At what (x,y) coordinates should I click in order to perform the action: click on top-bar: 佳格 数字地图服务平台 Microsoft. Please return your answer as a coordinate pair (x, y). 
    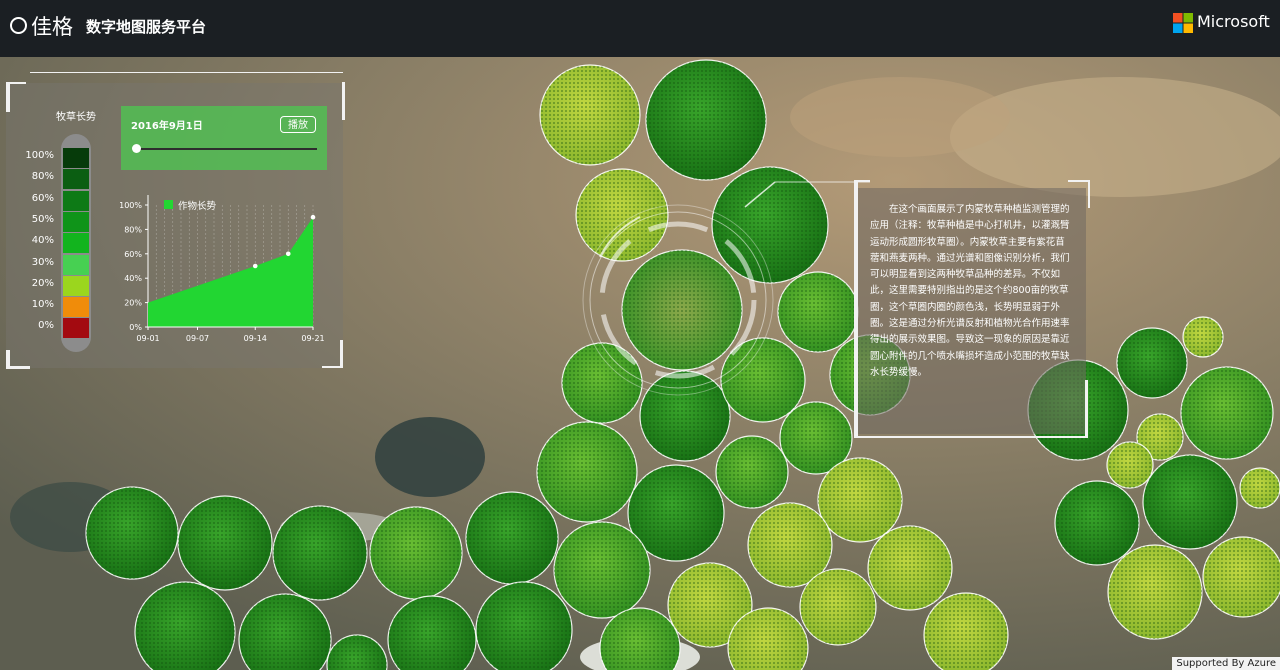
    Looking at the image, I should click on (640, 28).